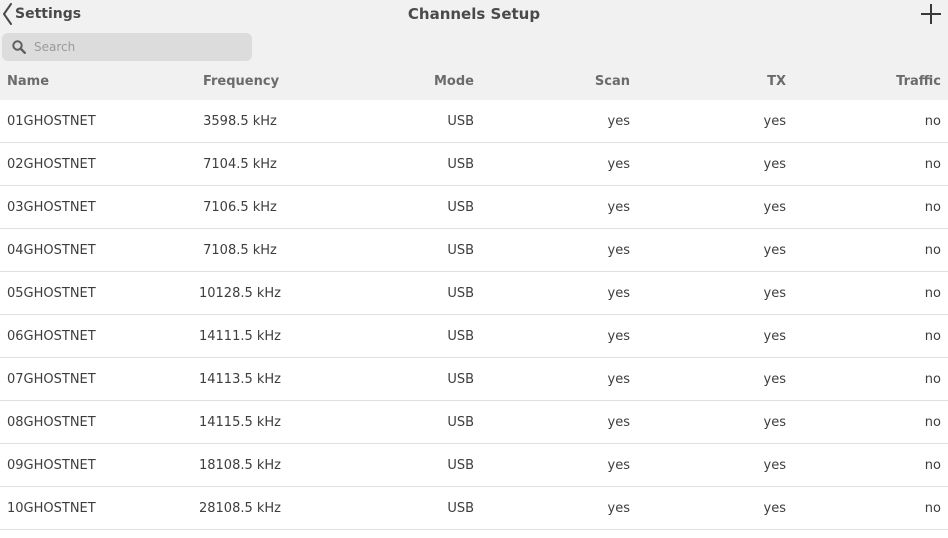 The width and height of the screenshot is (948, 538). What do you see at coordinates (918, 81) in the screenshot?
I see `column-header-traffic: Traffic` at bounding box center [918, 81].